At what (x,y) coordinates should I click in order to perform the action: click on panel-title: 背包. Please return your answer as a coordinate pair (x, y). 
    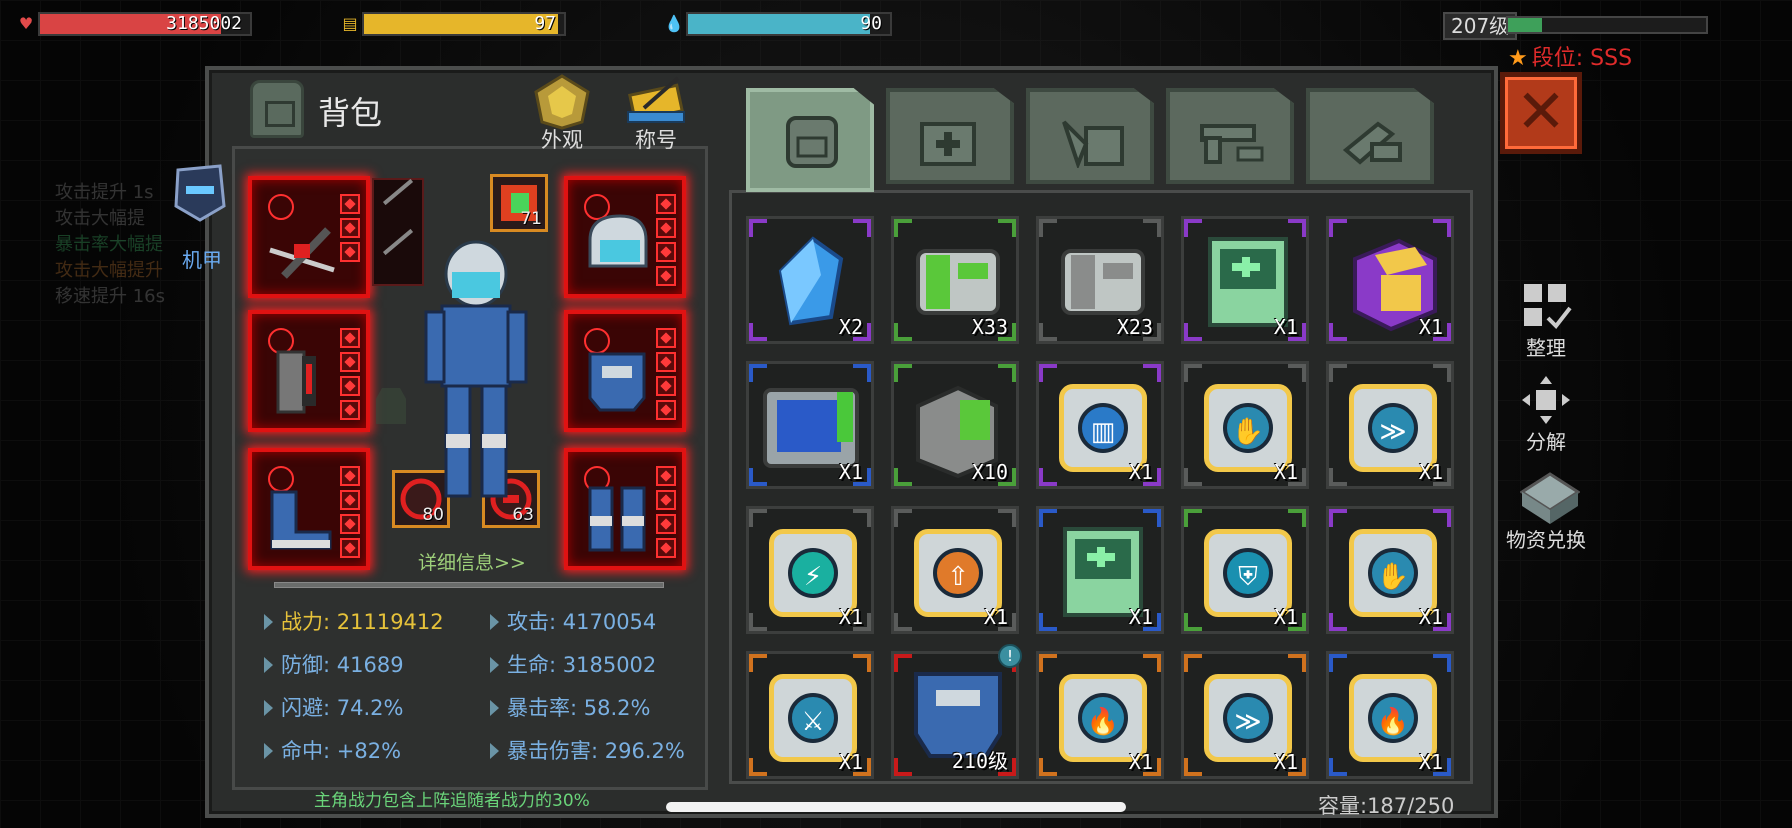
    Looking at the image, I should click on (350, 113).